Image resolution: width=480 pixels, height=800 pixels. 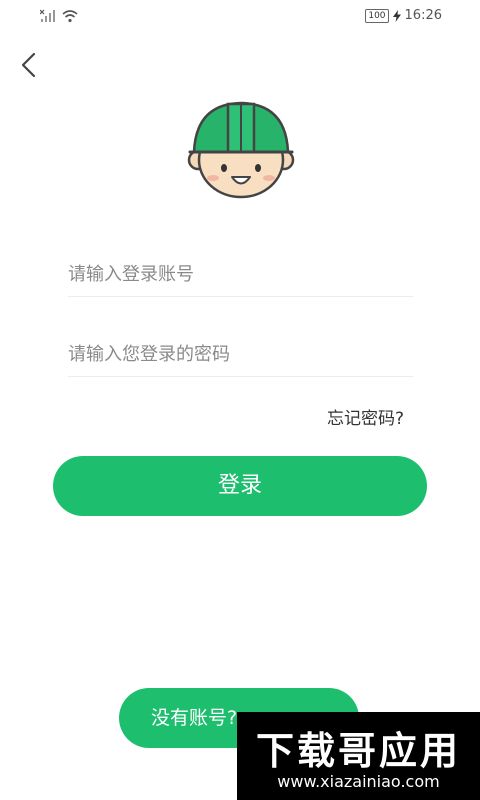 What do you see at coordinates (47, 15) in the screenshot?
I see `signal-icon` at bounding box center [47, 15].